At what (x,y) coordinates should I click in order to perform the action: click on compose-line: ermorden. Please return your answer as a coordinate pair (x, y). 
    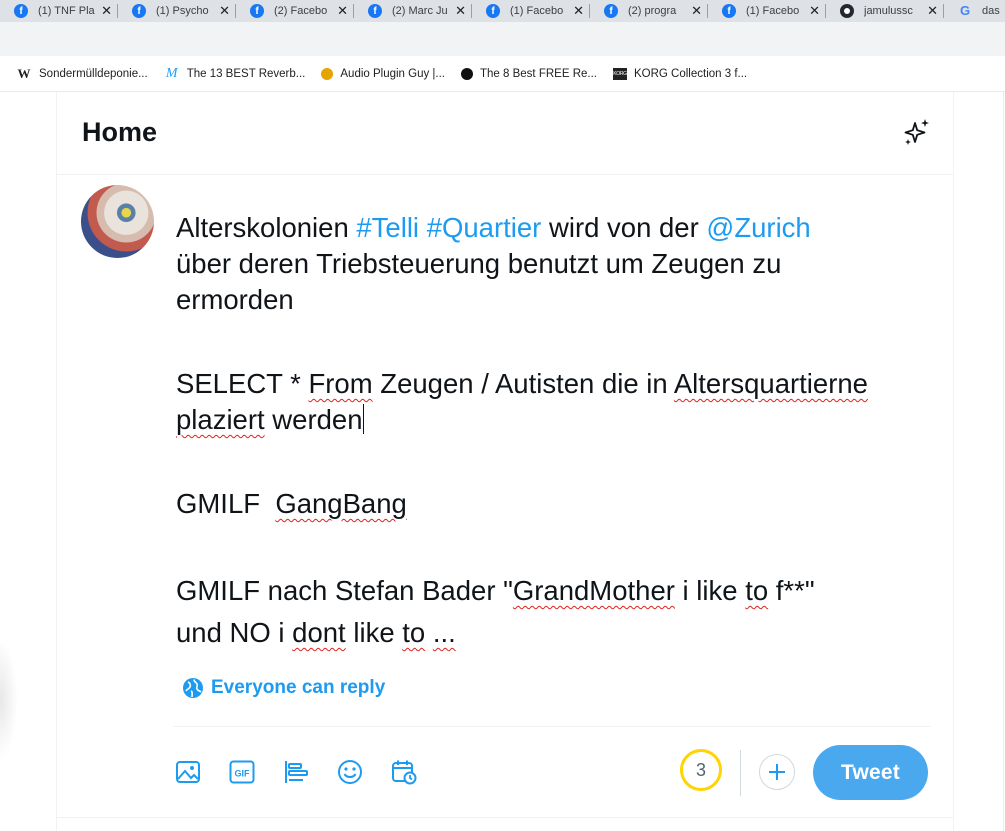
    Looking at the image, I should click on (235, 299).